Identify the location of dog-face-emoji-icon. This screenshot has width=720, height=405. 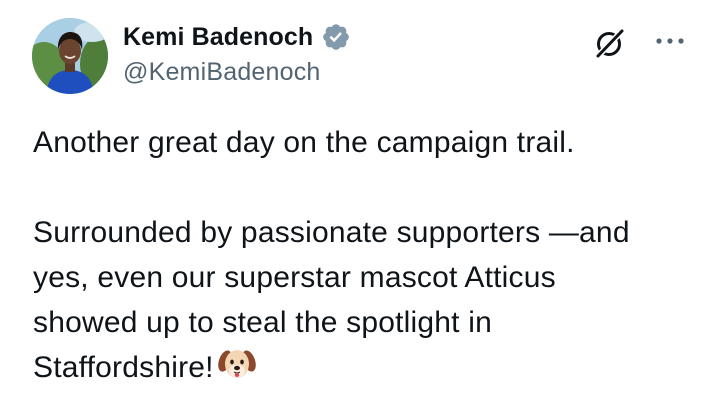
(236, 364).